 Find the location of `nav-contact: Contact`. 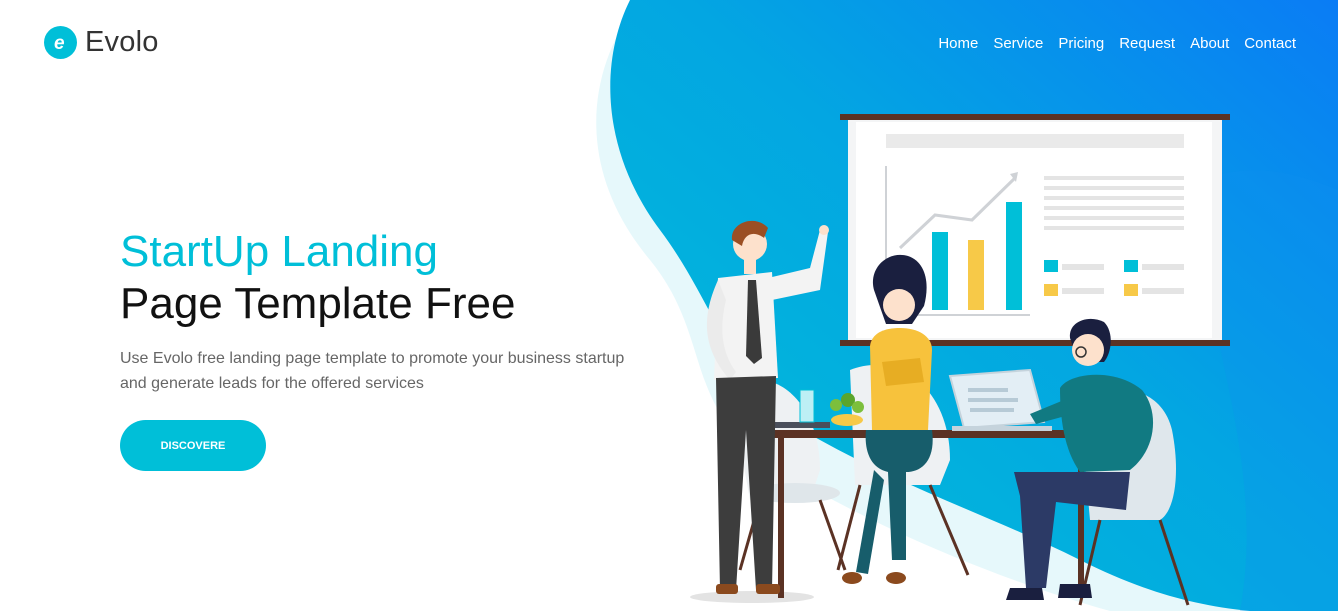

nav-contact: Contact is located at coordinates (1270, 43).